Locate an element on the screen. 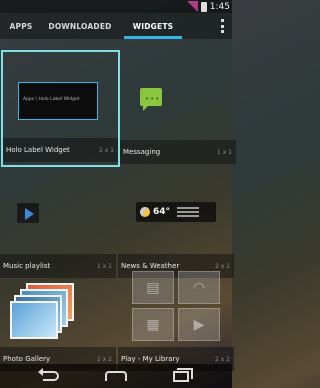  book-icon: ▤ is located at coordinates (153, 287).